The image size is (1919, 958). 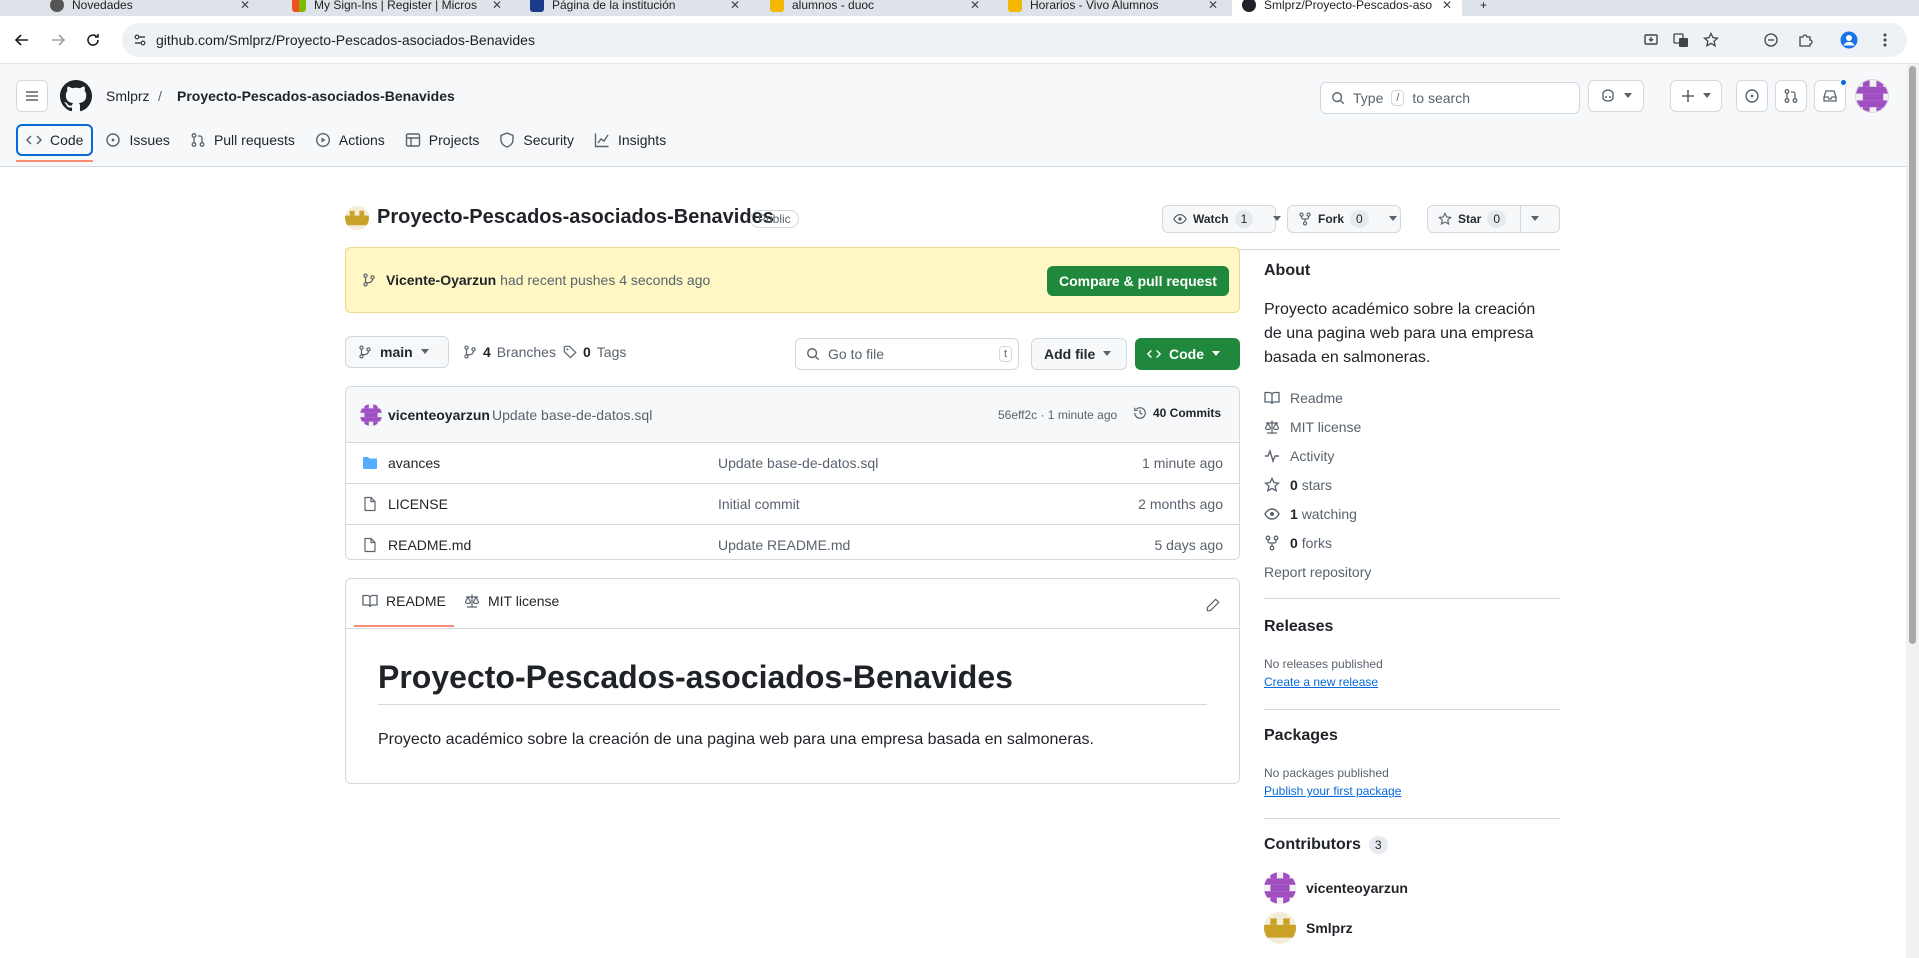 What do you see at coordinates (1336, 888) in the screenshot?
I see `contributor-item: vicenteoyarzun` at bounding box center [1336, 888].